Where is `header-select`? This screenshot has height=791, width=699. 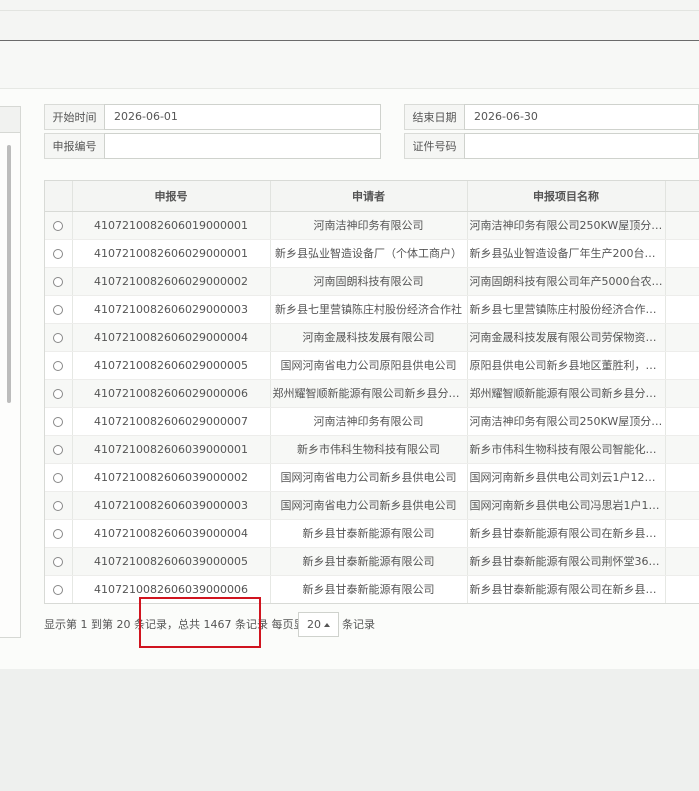
header-select is located at coordinates (59, 196).